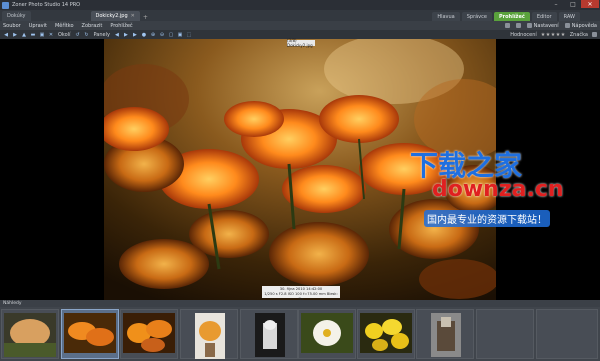 This screenshot has width=600, height=361. Describe the element at coordinates (135, 35) in the screenshot. I see `play-icon: ▶` at that location.